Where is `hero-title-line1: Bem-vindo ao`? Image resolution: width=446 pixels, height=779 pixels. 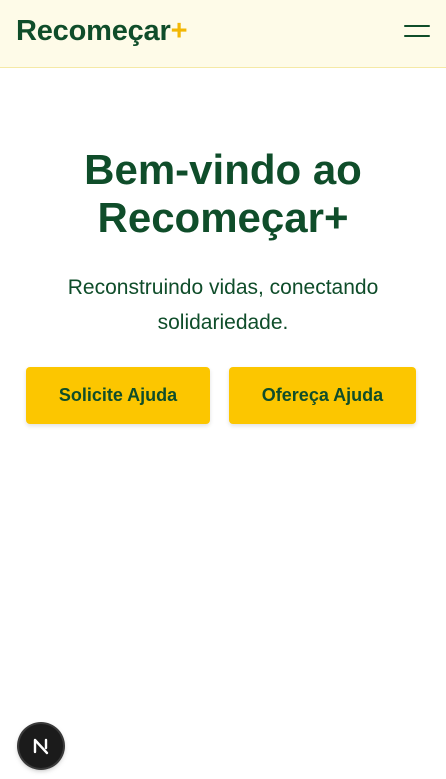 hero-title-line1: Bem-vindo ao is located at coordinates (223, 169).